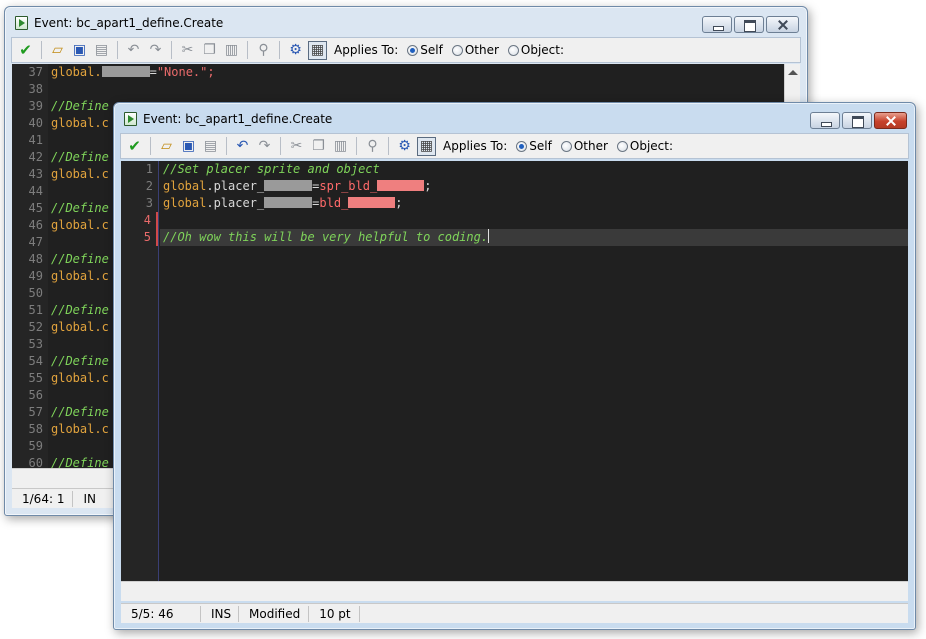  Describe the element at coordinates (35, 242) in the screenshot. I see `line-number: 47` at that location.